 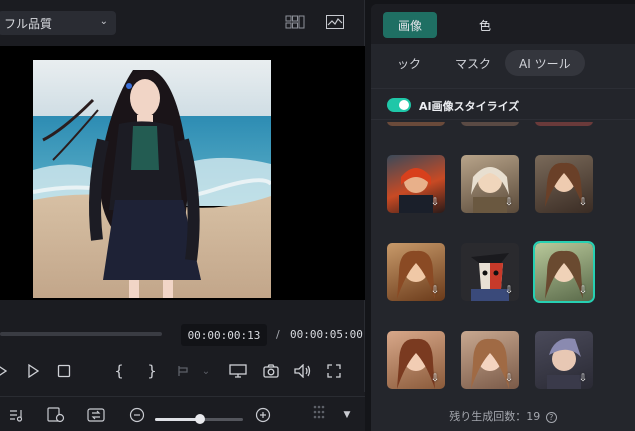 I want to click on camera-icon, so click(x=271, y=371).